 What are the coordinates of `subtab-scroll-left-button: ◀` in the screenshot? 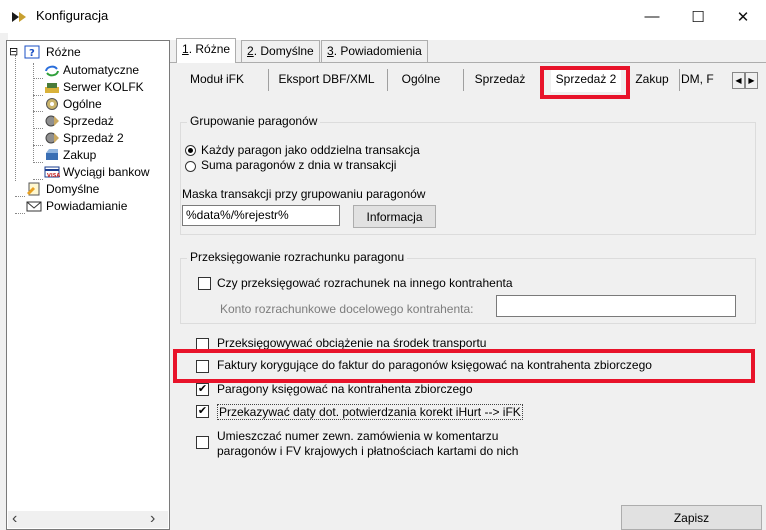 It's located at (738, 80).